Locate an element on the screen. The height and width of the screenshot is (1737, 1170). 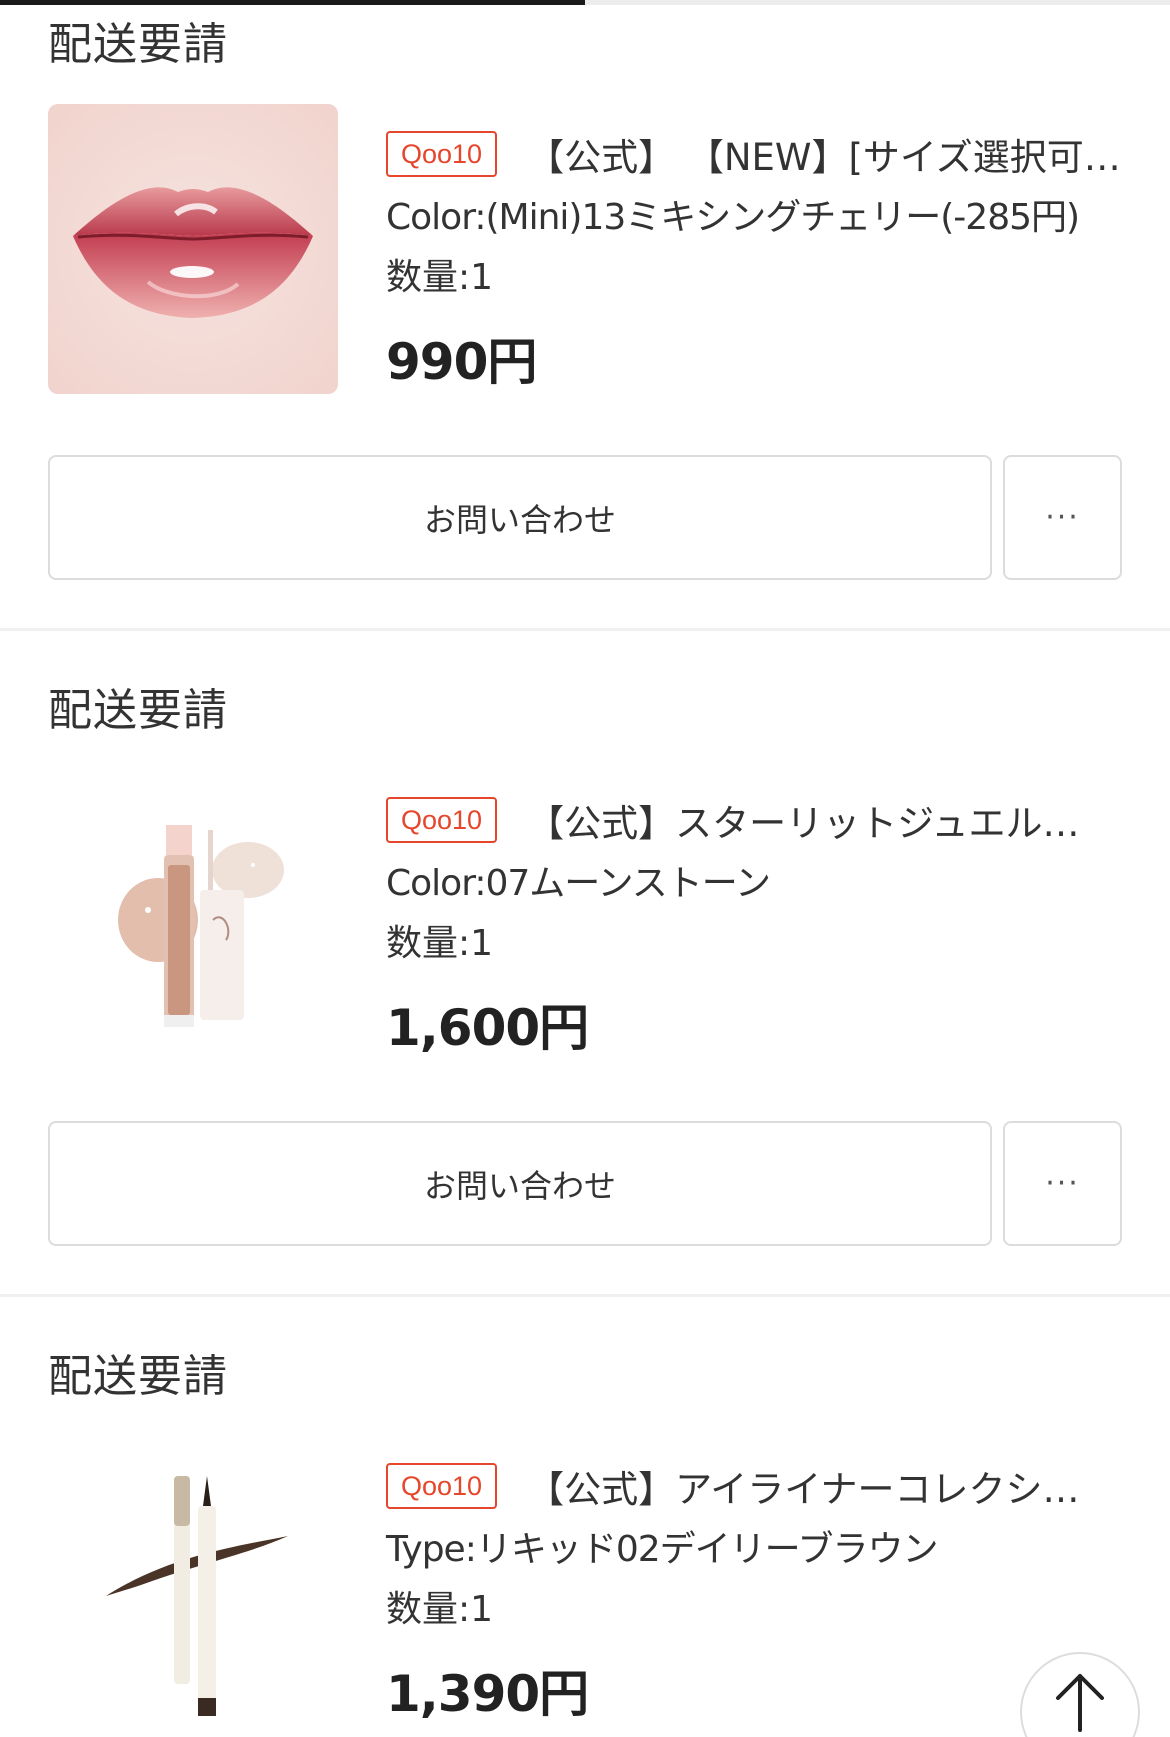
product-price: 1,600円 is located at coordinates (487, 1028).